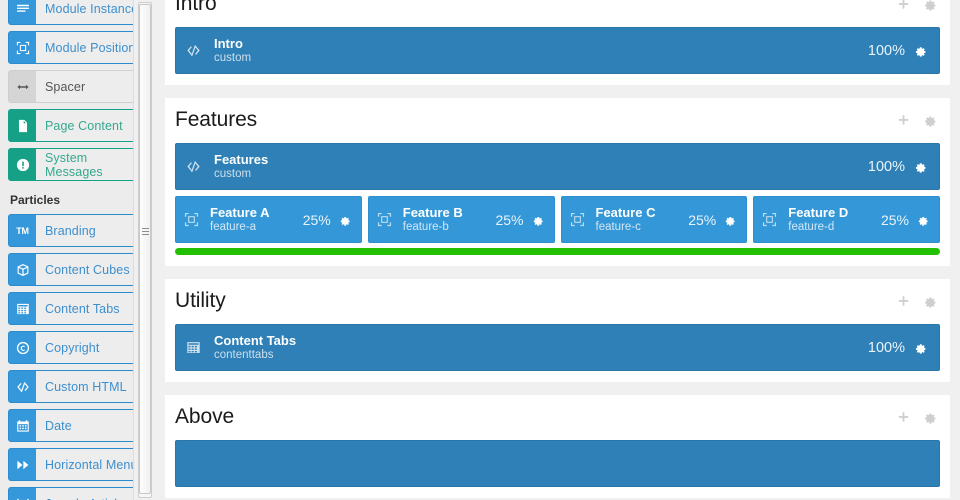  What do you see at coordinates (91, 12) in the screenshot?
I see `sidebar-item-label: Module Instance` at bounding box center [91, 12].